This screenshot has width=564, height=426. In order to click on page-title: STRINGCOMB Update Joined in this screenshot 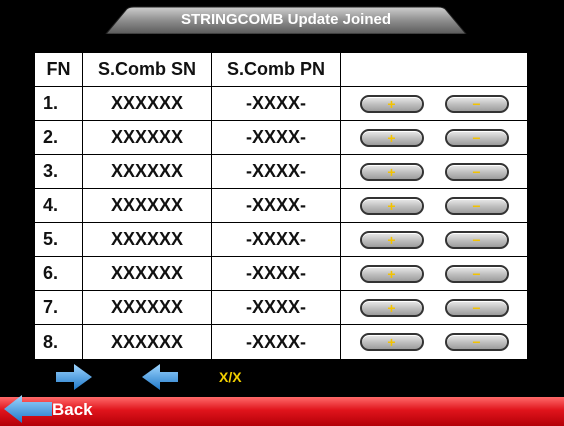, I will do `click(285, 19)`.